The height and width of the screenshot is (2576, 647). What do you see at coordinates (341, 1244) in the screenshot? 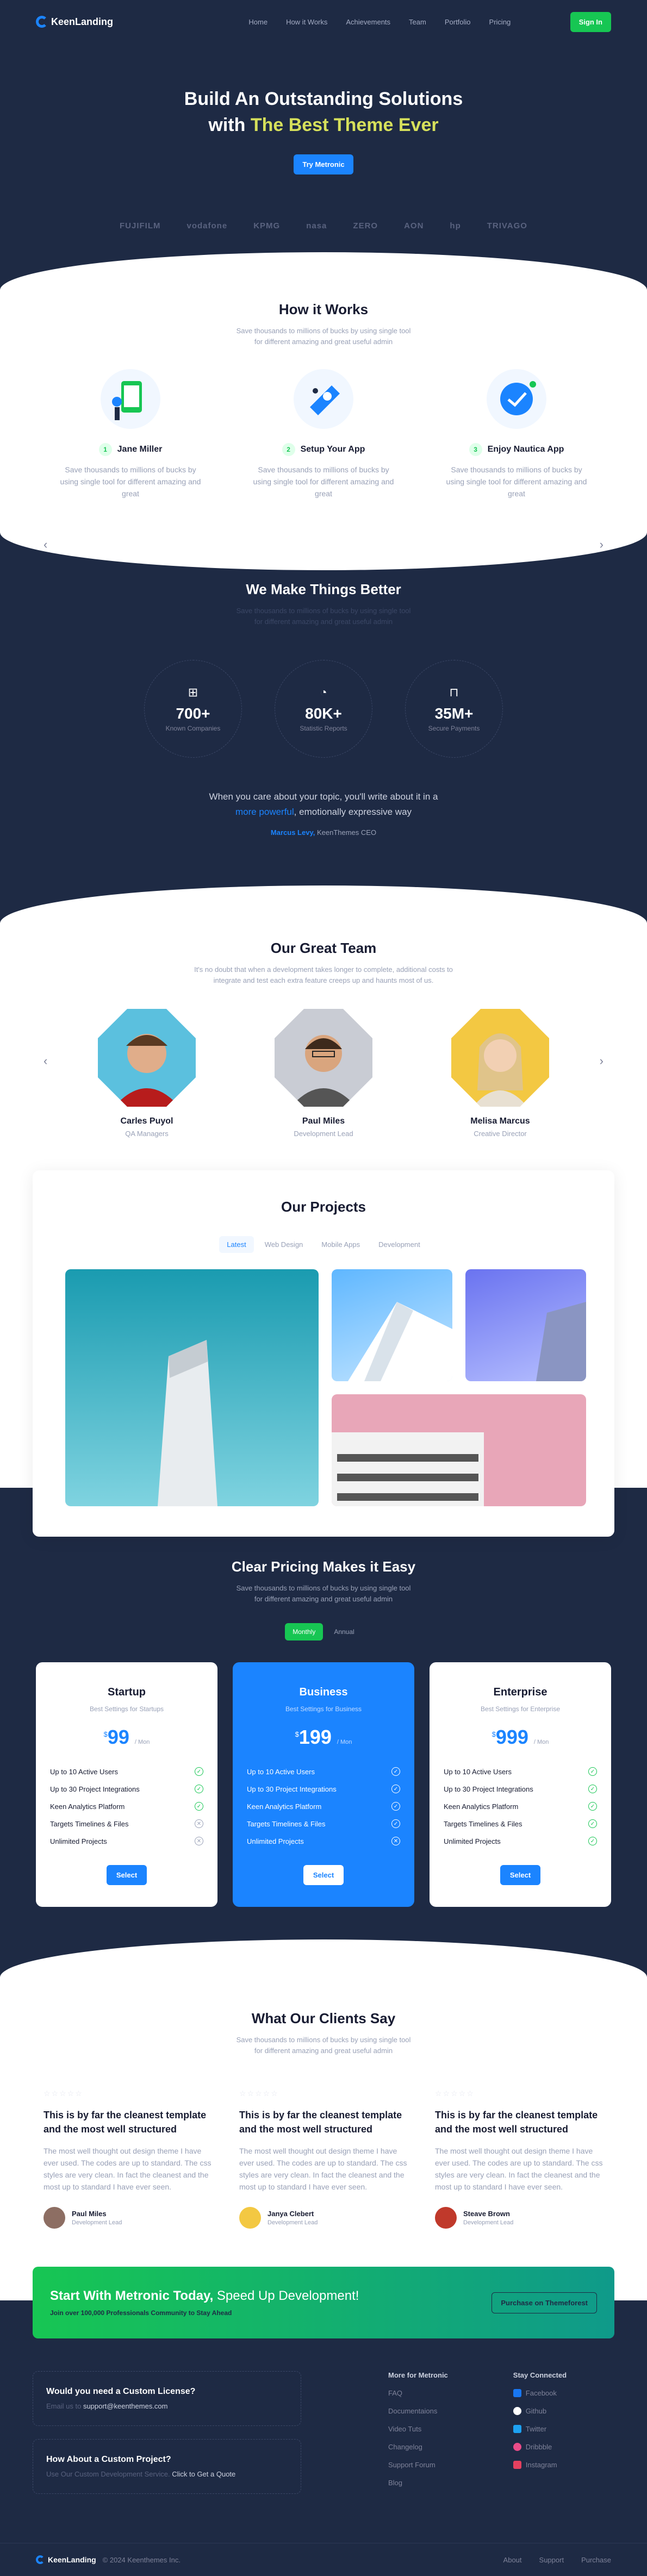
I see `tab-mobile-apps: Mobile Apps` at bounding box center [341, 1244].